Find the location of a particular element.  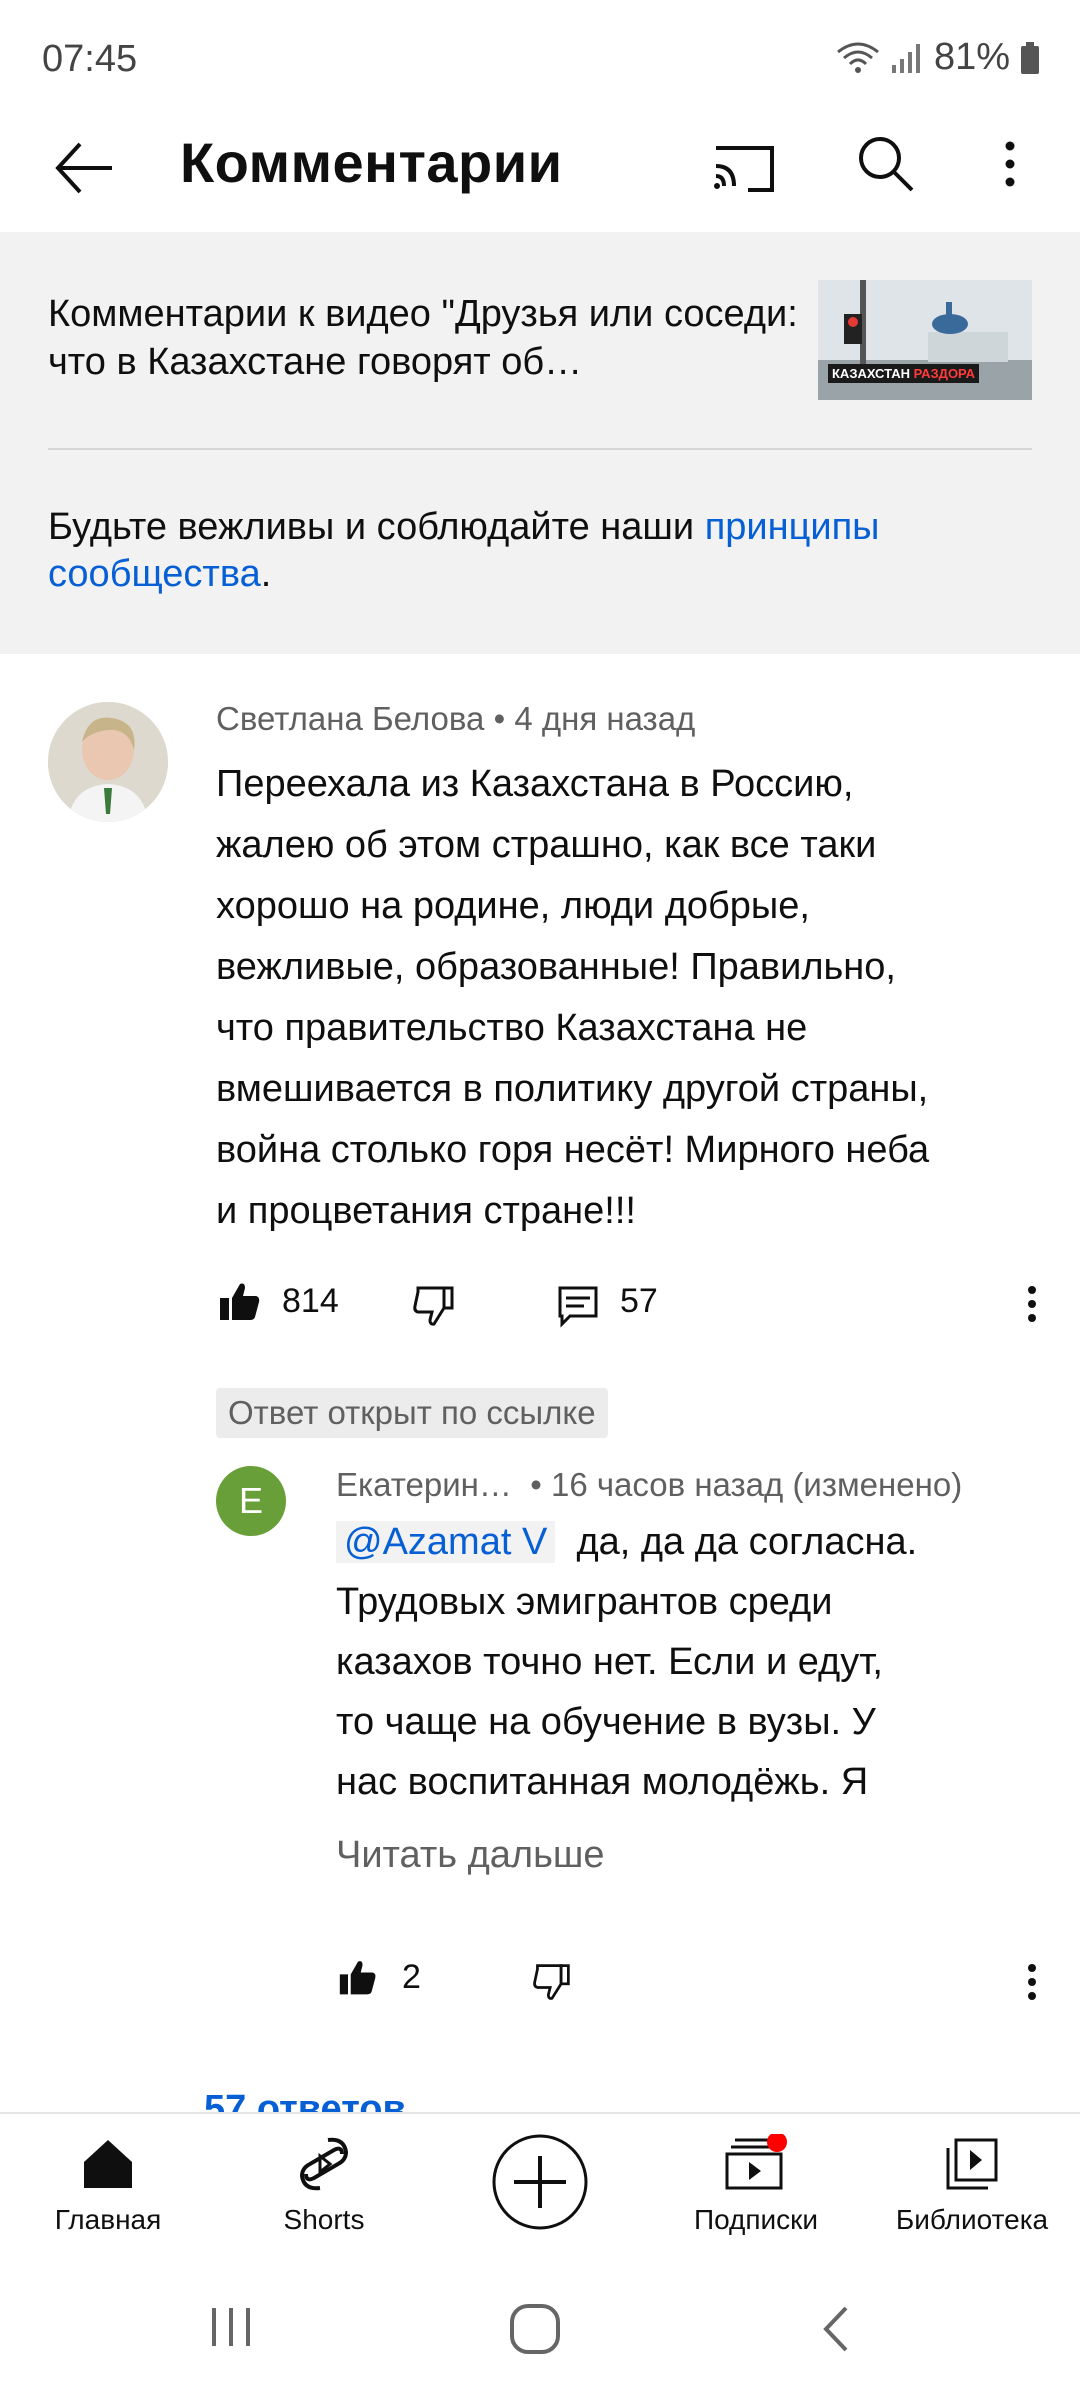

nav-library: Библиотека is located at coordinates (972, 2185).